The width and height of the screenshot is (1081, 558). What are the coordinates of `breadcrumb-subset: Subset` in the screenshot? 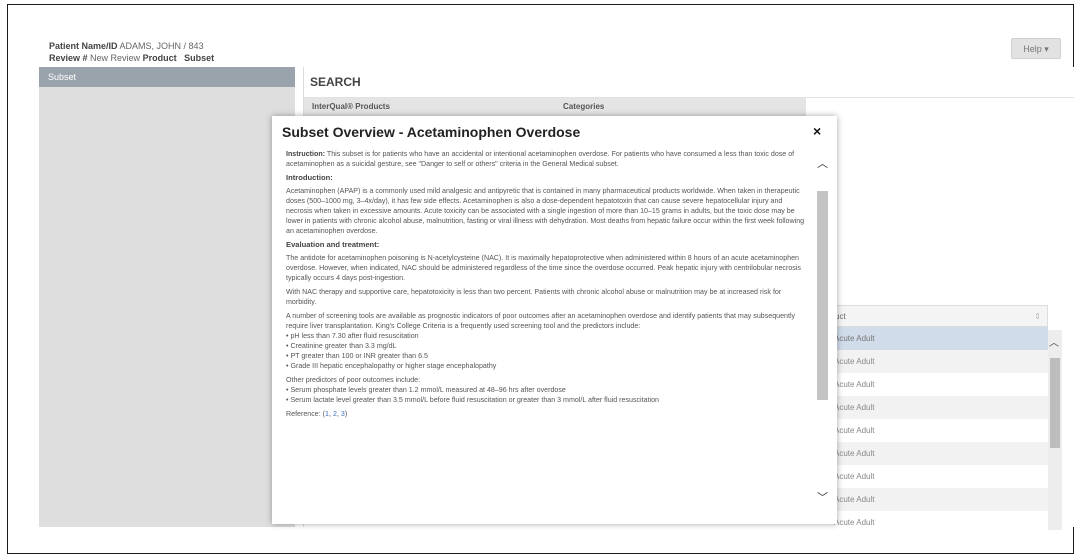 It's located at (199, 58).